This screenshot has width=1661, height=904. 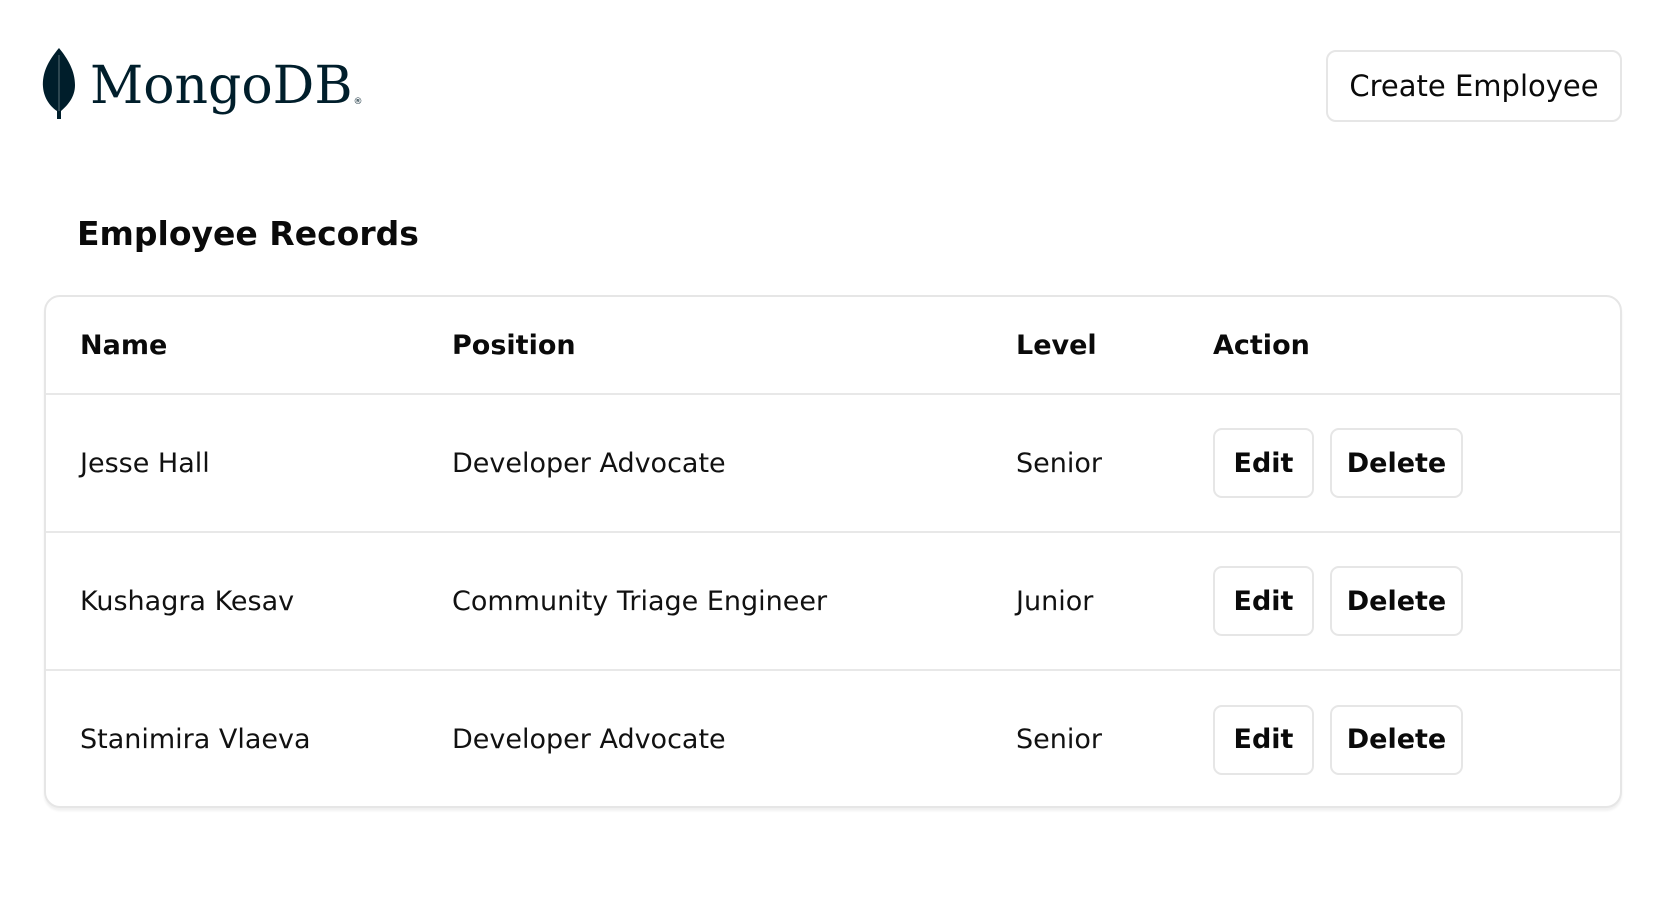 What do you see at coordinates (1055, 601) in the screenshot?
I see `employee-level: Junior` at bounding box center [1055, 601].